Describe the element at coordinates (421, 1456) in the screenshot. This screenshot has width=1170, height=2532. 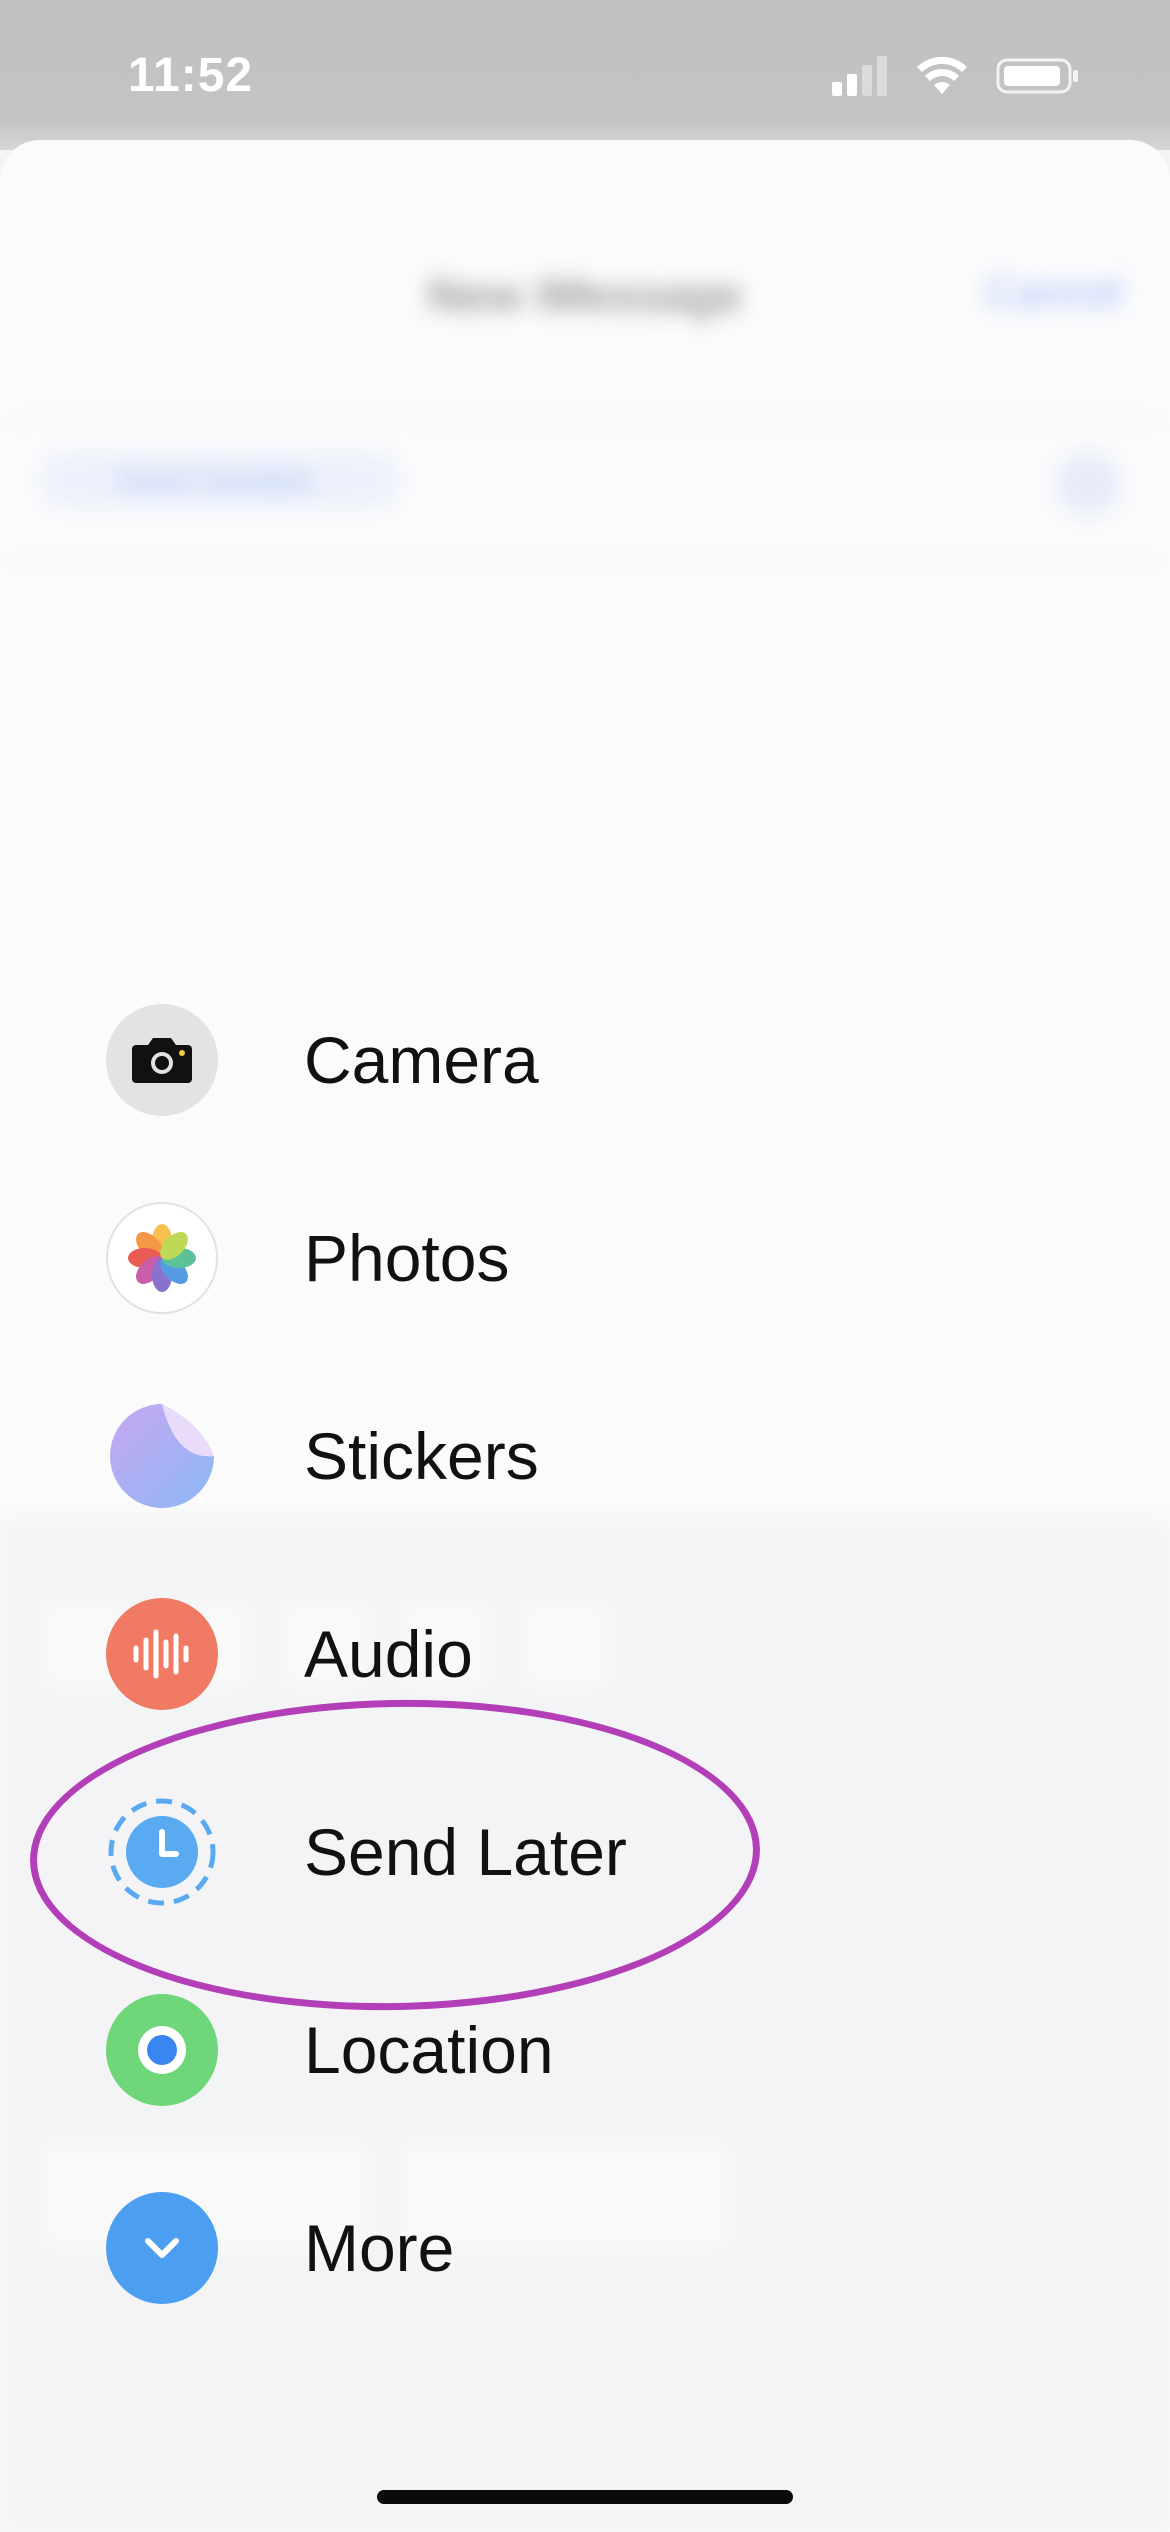
I see `menu-item-label: Stickers` at that location.